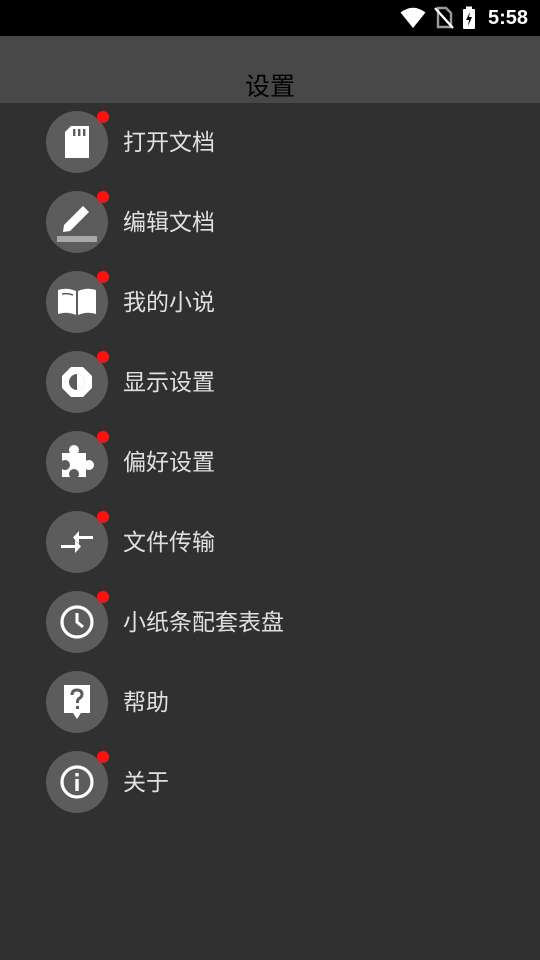  I want to click on menu-item-label: 偏好设置, so click(169, 463).